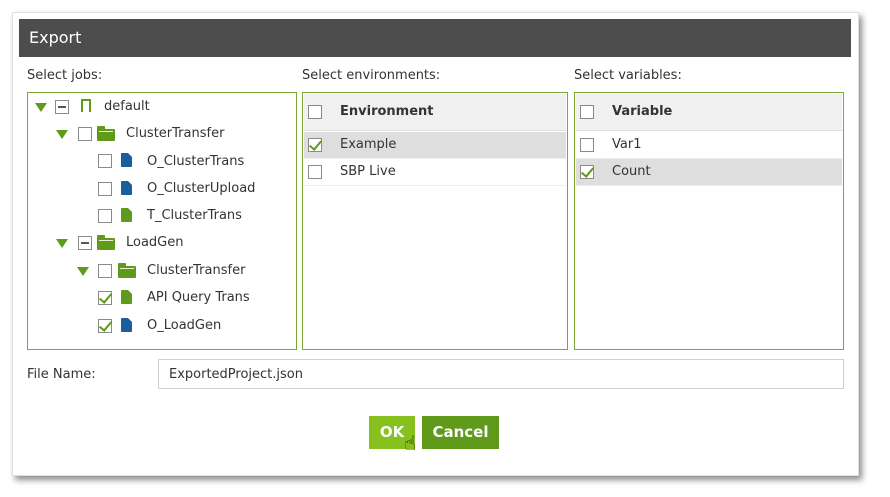  I want to click on environment-name: SBP Live, so click(368, 171).